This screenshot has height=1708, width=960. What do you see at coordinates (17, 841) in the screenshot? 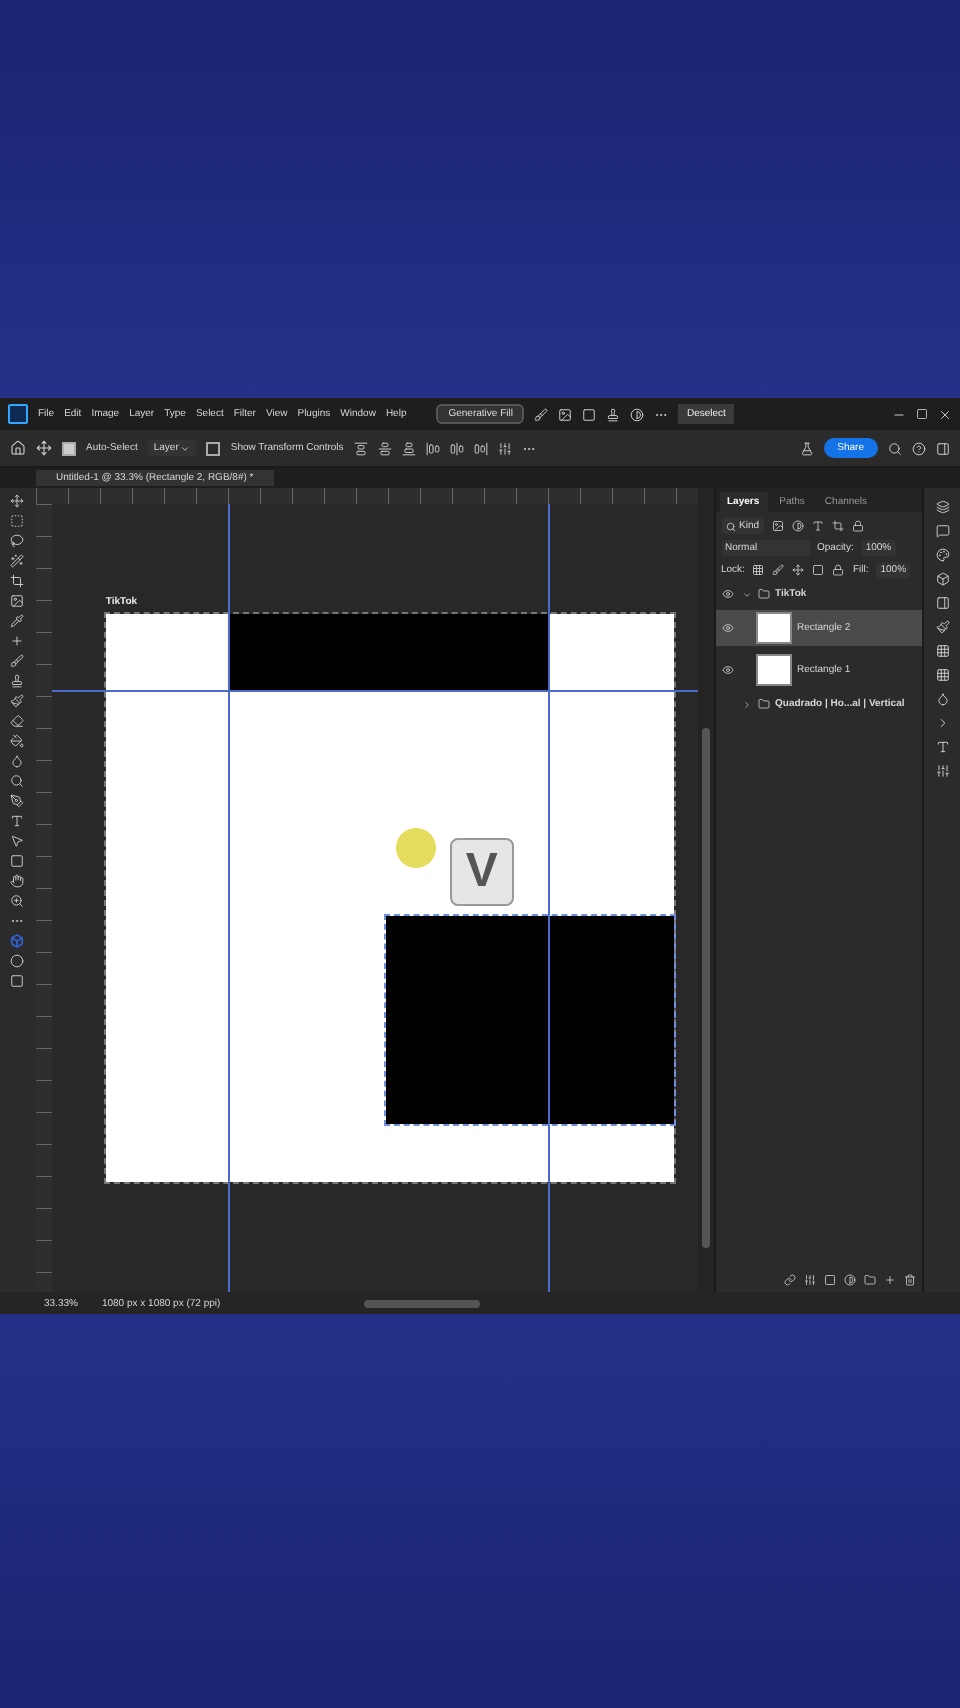
I see `pointer-icon` at bounding box center [17, 841].